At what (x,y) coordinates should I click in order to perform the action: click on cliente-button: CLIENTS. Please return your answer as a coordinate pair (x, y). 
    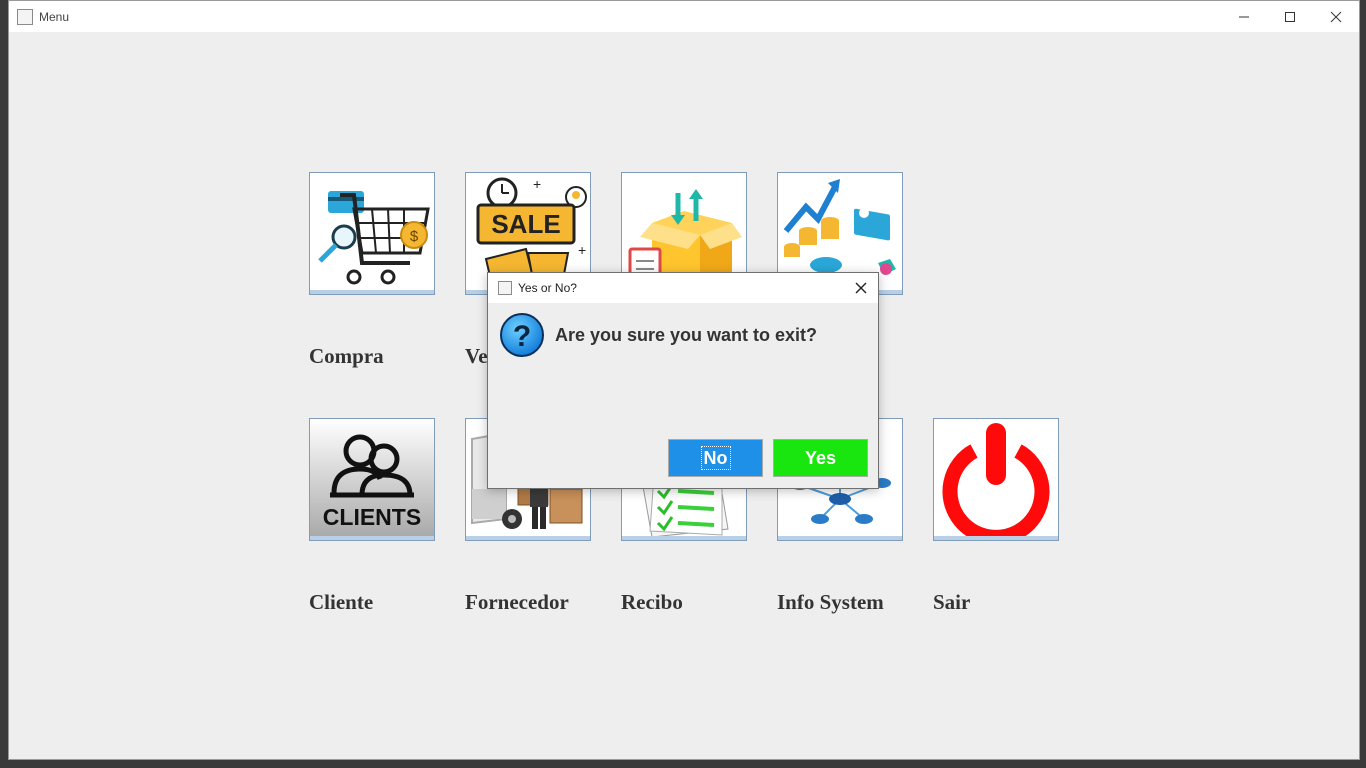
    Looking at the image, I should click on (372, 479).